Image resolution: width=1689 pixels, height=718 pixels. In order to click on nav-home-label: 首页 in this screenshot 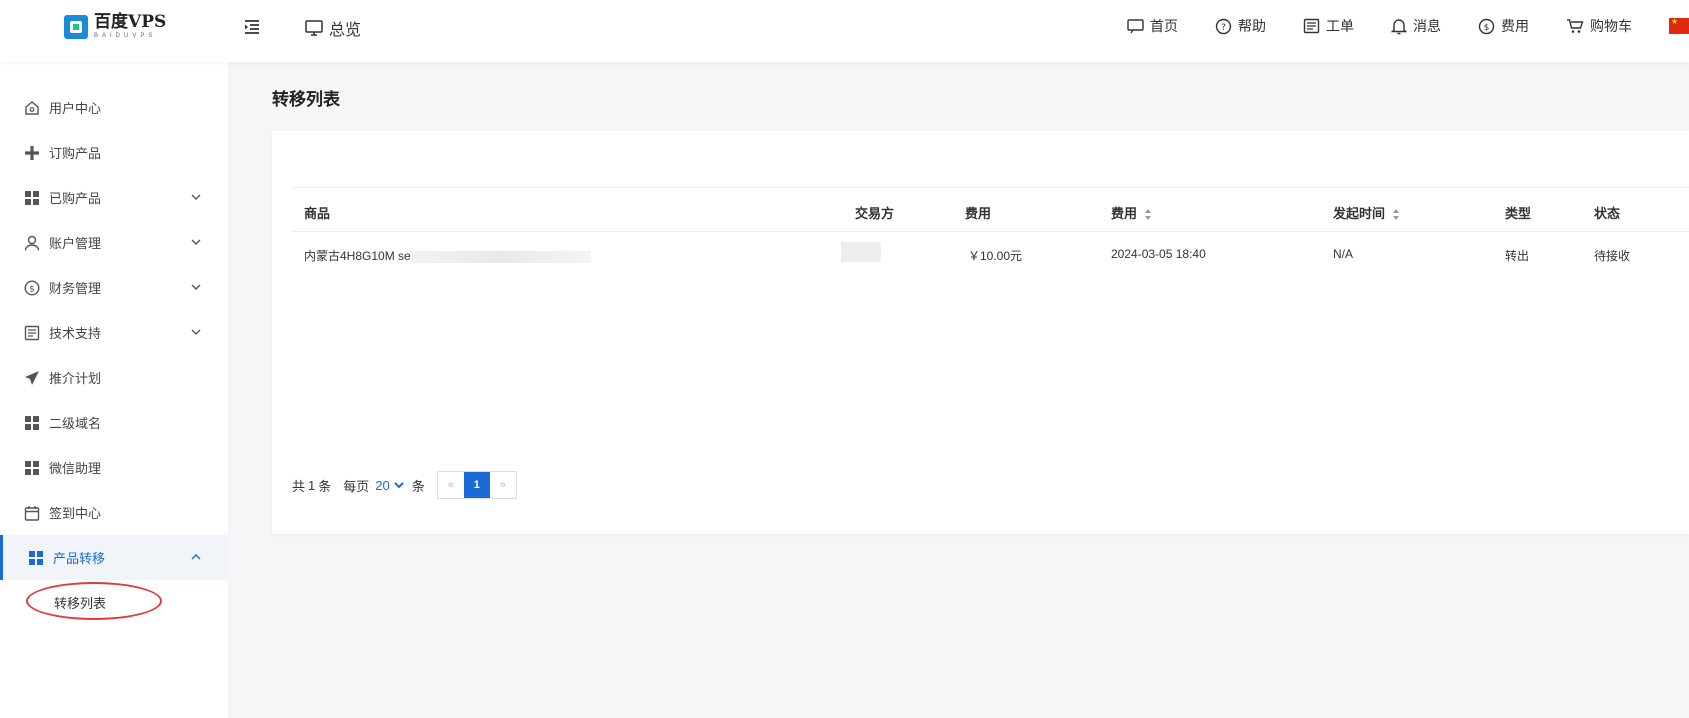, I will do `click(1164, 26)`.